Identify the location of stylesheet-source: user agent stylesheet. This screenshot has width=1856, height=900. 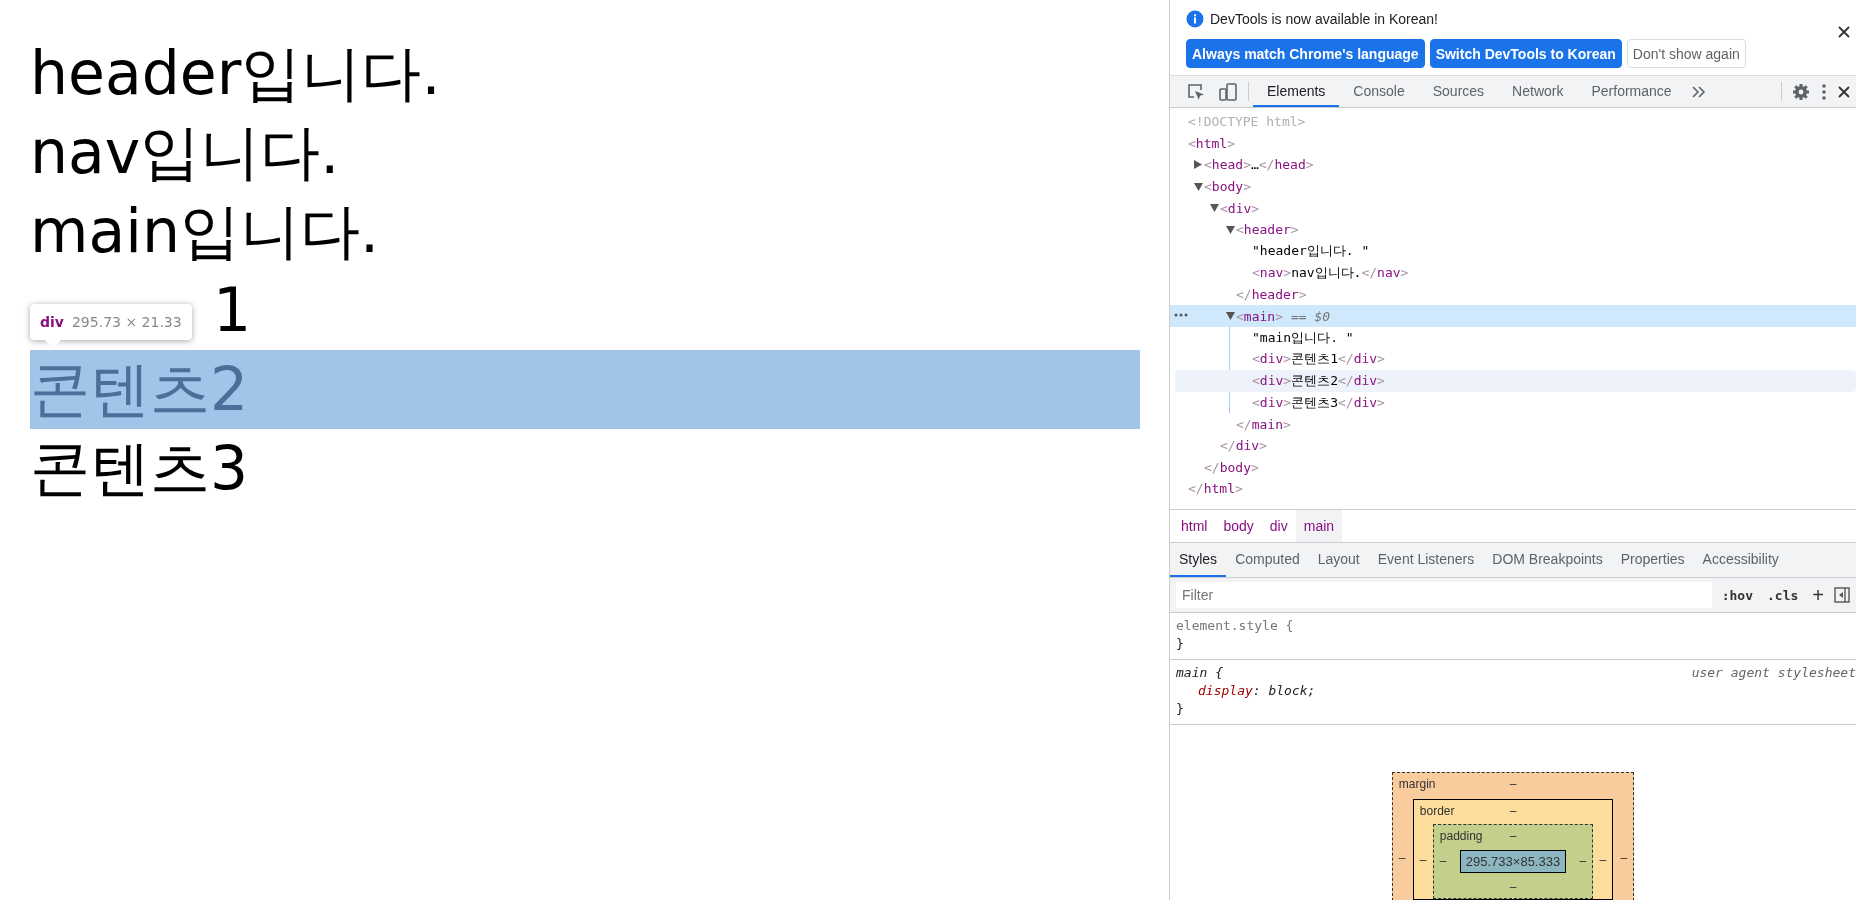
(1773, 673).